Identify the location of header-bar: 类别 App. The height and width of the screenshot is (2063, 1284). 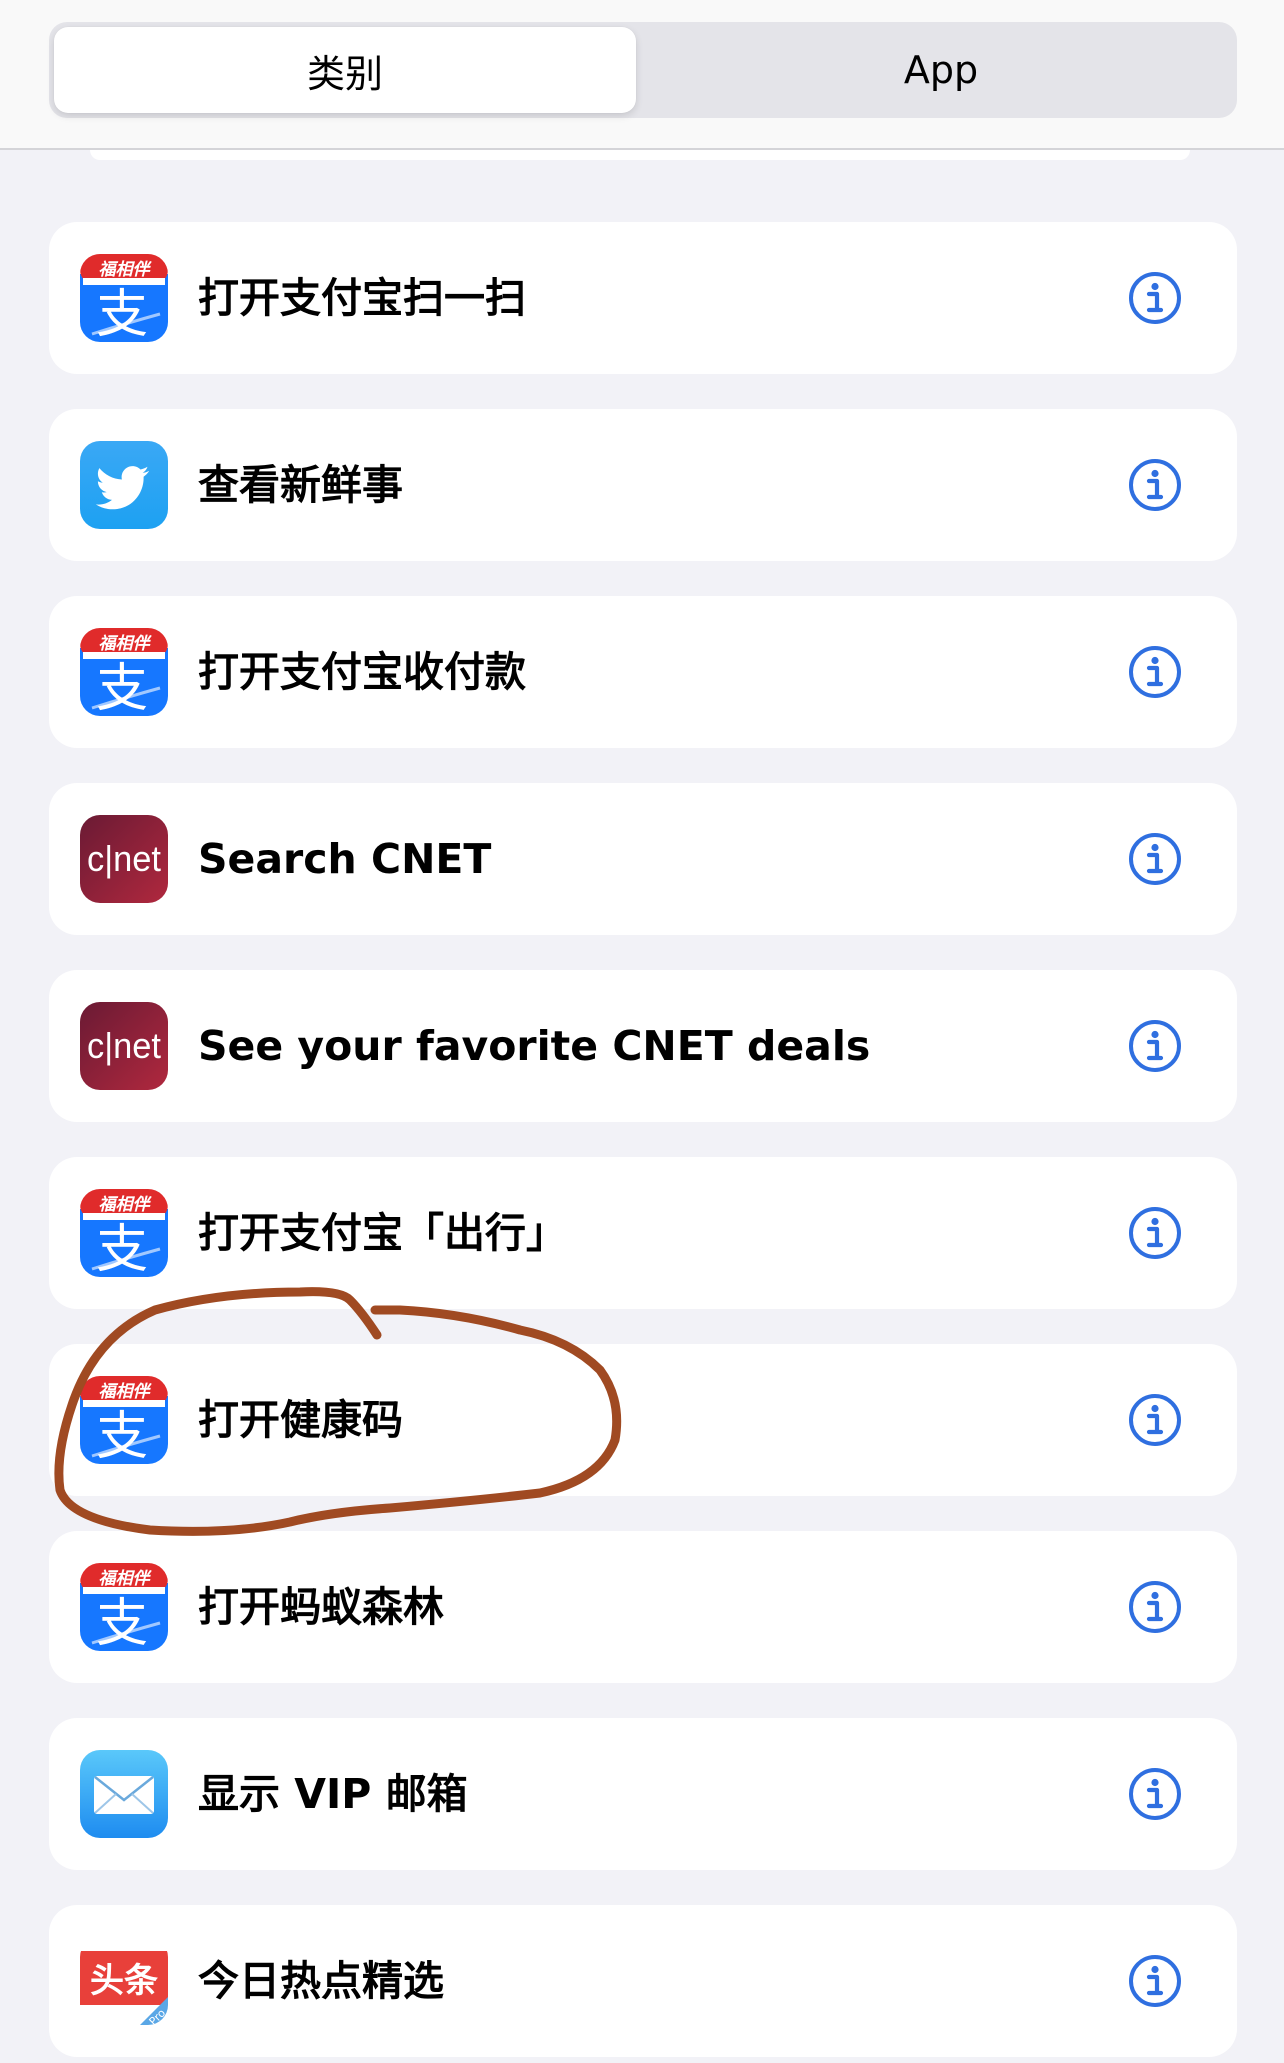
(642, 75).